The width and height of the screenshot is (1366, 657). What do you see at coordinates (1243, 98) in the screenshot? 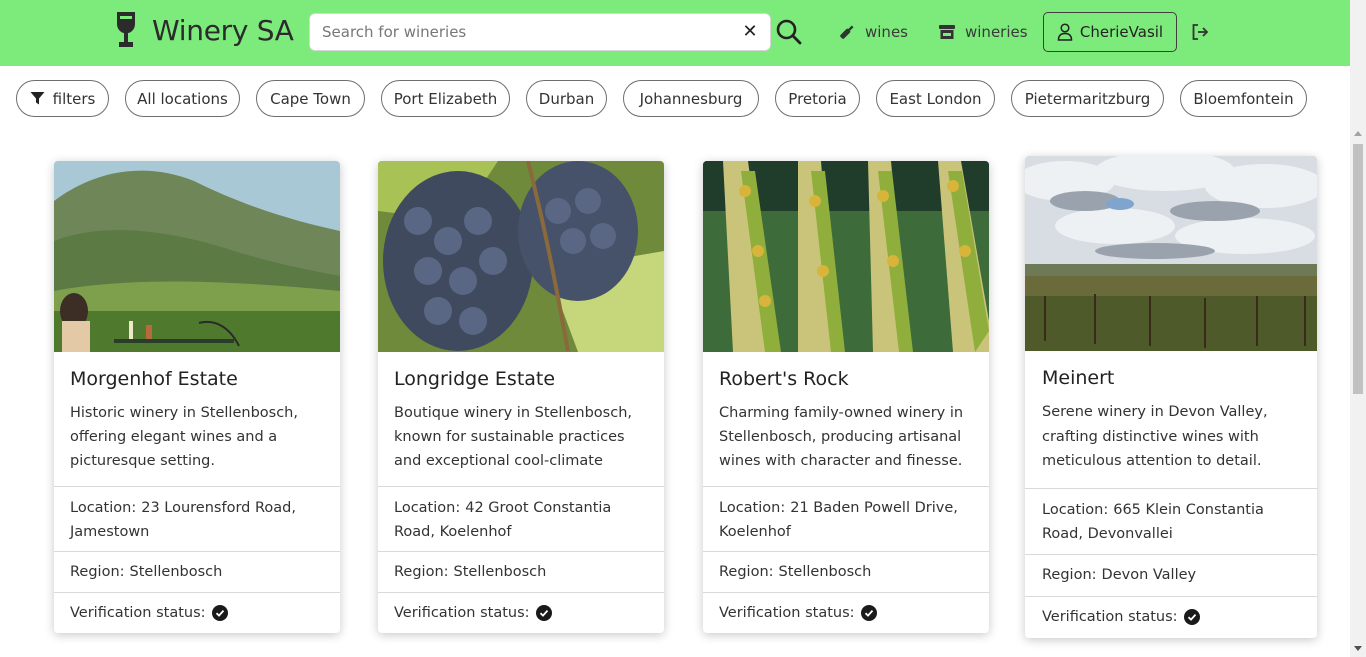
I see `location-chip-bloemfontein: Bloemfontein` at bounding box center [1243, 98].